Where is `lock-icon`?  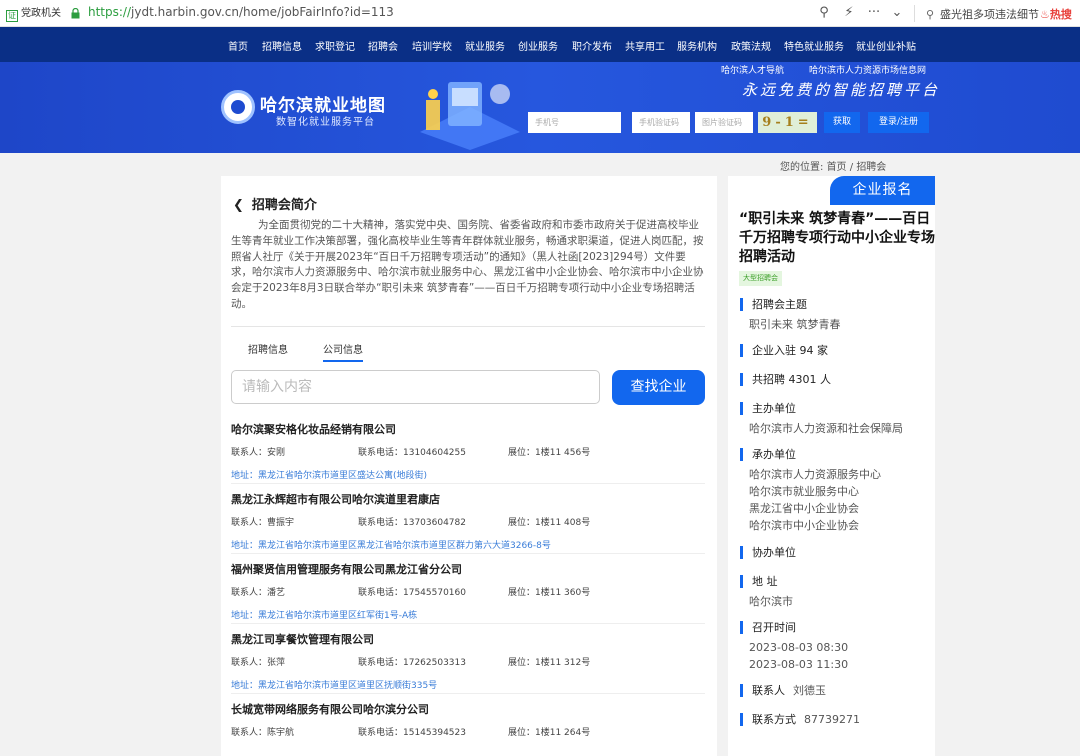
lock-icon is located at coordinates (75, 13).